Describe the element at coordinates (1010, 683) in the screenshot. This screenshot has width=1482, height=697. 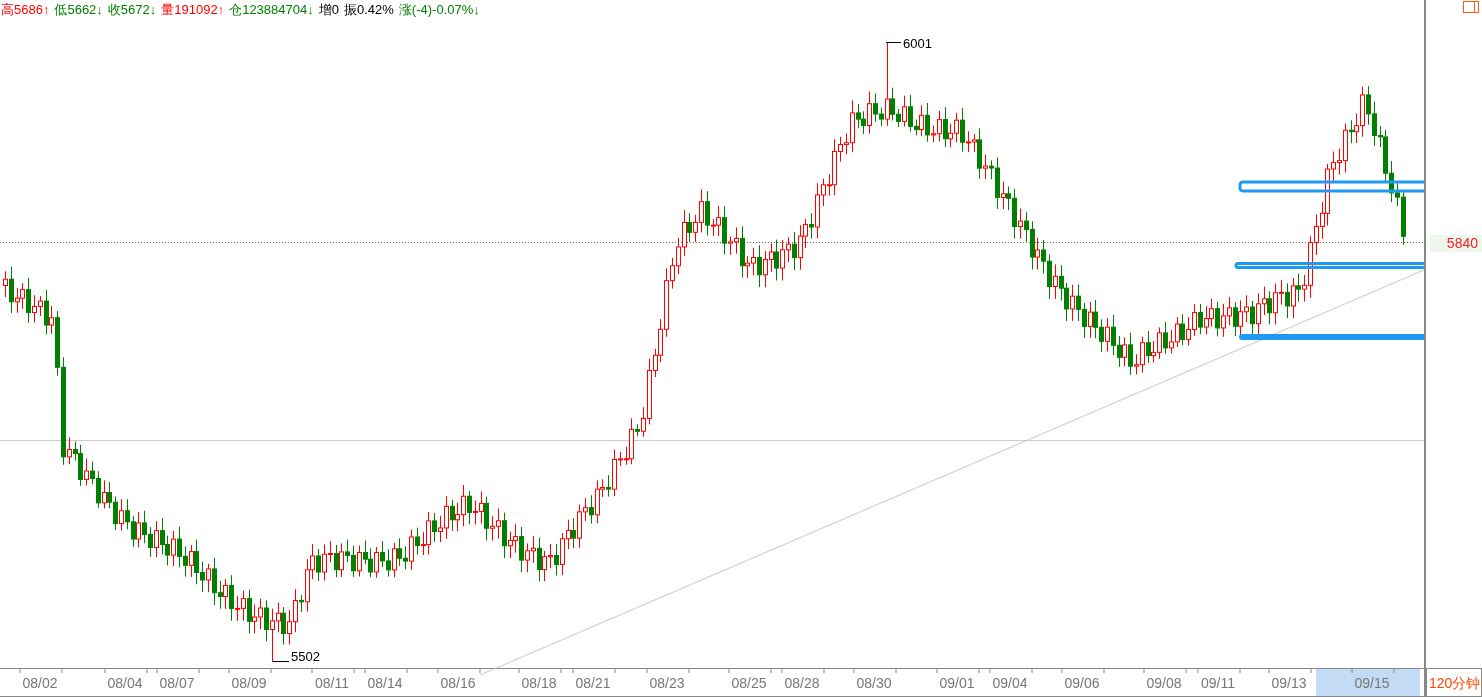
I see `date-label: 09/04` at that location.